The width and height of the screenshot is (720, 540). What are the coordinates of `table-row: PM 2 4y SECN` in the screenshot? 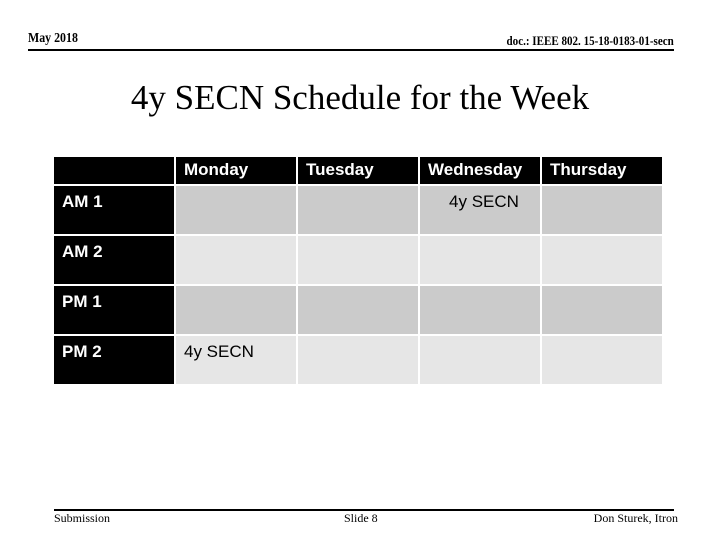 It's located at (358, 360).